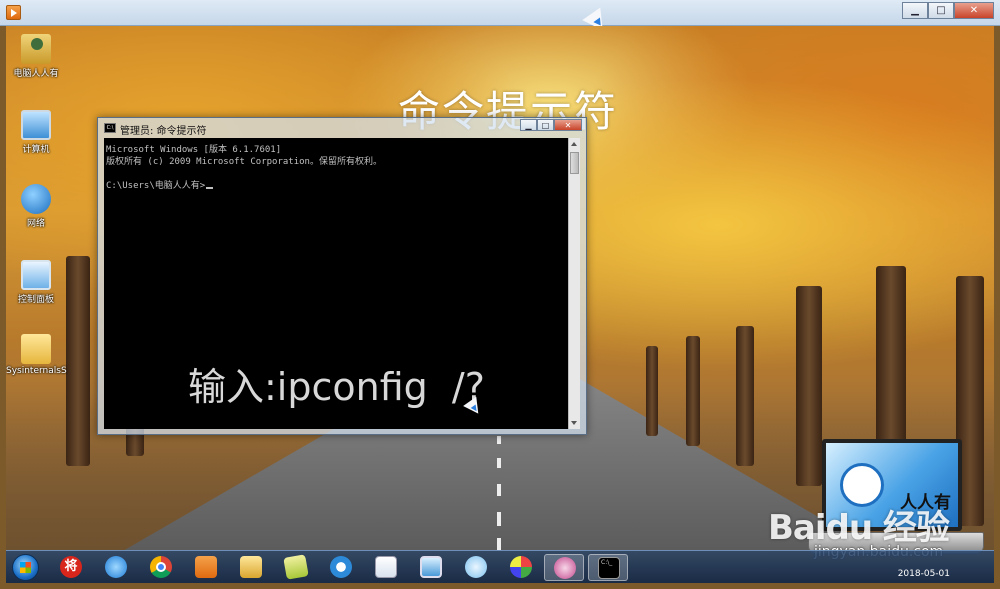 The height and width of the screenshot is (589, 1000). Describe the element at coordinates (36, 74) in the screenshot. I see `desktop-icon-label: 电脑人人有` at that location.